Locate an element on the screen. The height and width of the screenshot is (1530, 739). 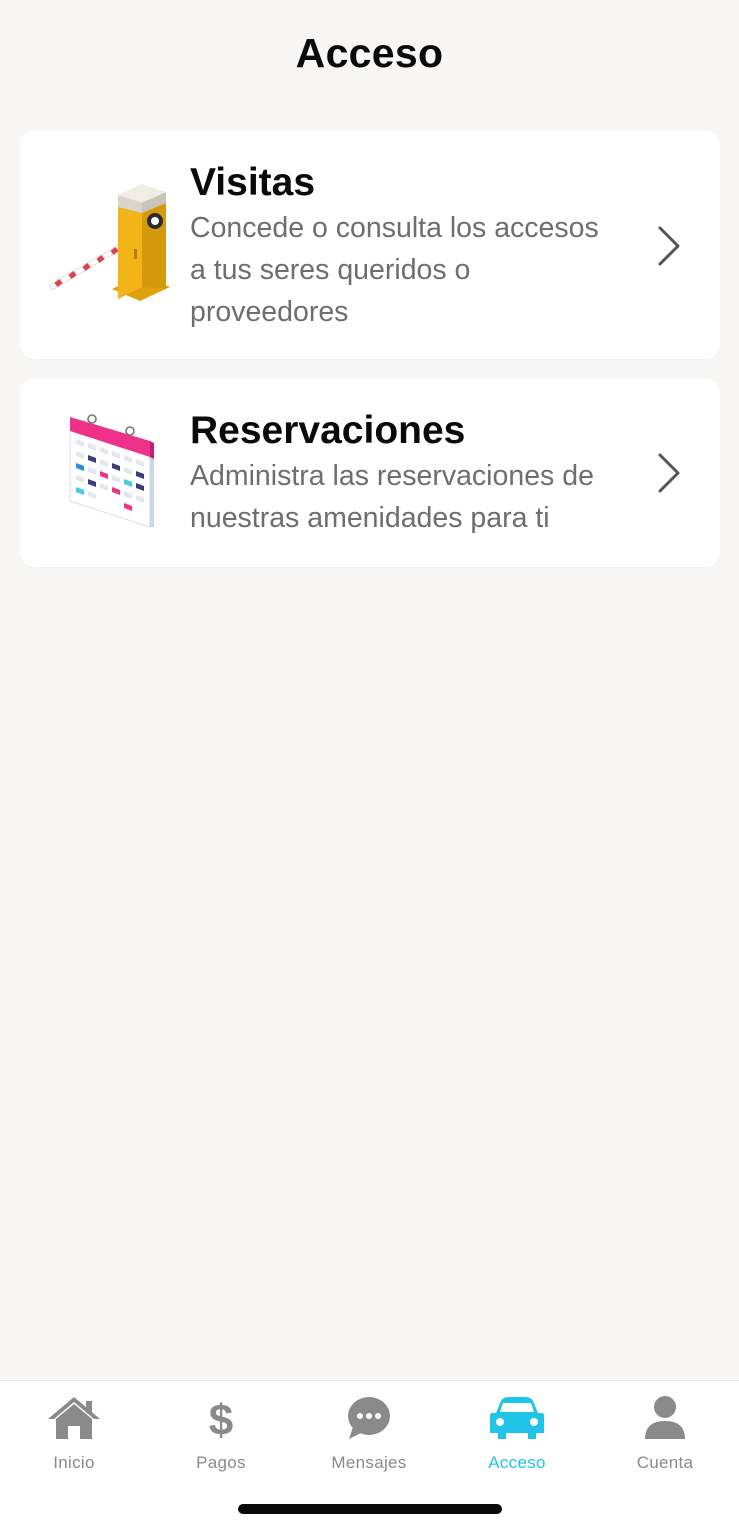
tab-mensajes: Mensajes is located at coordinates (369, 1431).